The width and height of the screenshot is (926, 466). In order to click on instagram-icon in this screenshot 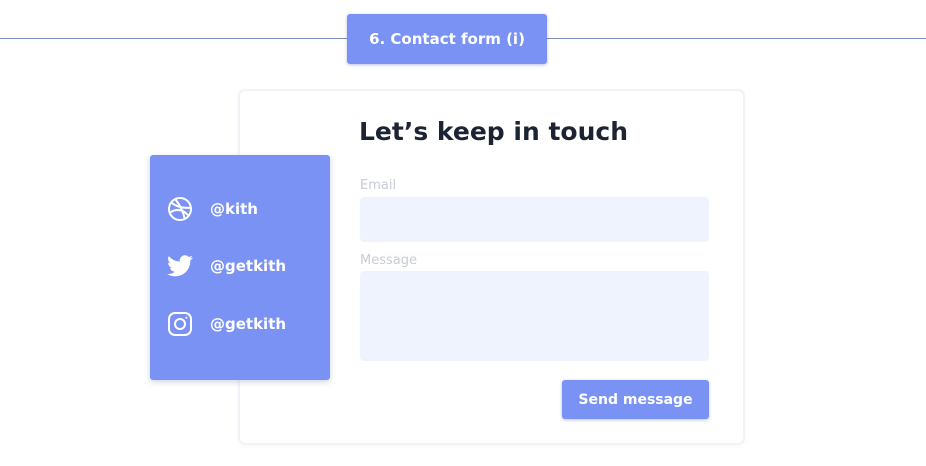, I will do `click(180, 324)`.